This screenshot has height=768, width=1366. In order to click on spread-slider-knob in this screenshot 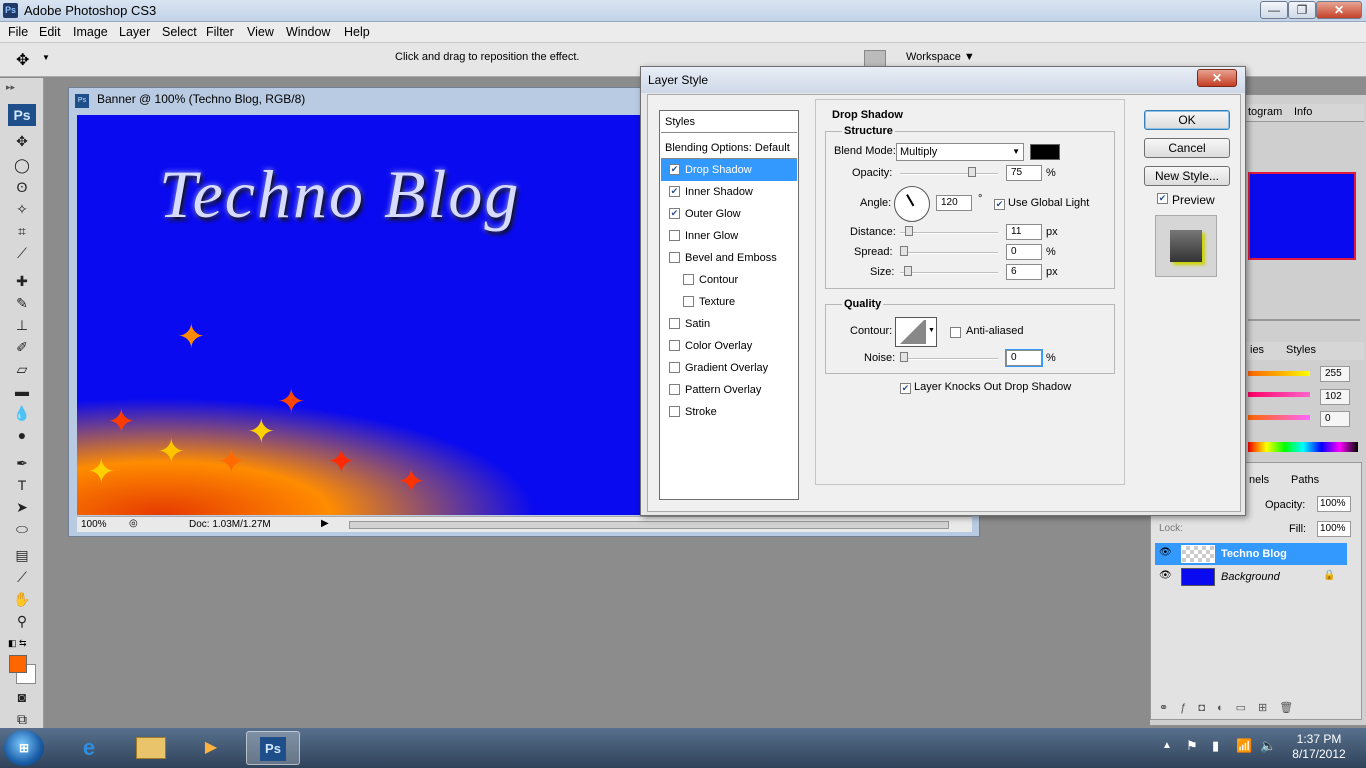, I will do `click(904, 251)`.